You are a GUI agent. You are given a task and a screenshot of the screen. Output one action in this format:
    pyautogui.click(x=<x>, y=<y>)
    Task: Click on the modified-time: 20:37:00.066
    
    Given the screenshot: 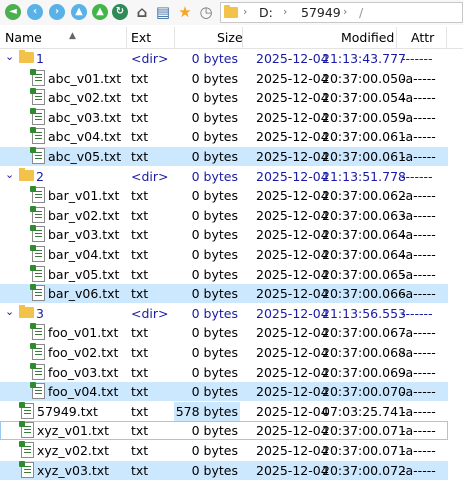 What is the action you would take?
    pyautogui.click(x=364, y=294)
    